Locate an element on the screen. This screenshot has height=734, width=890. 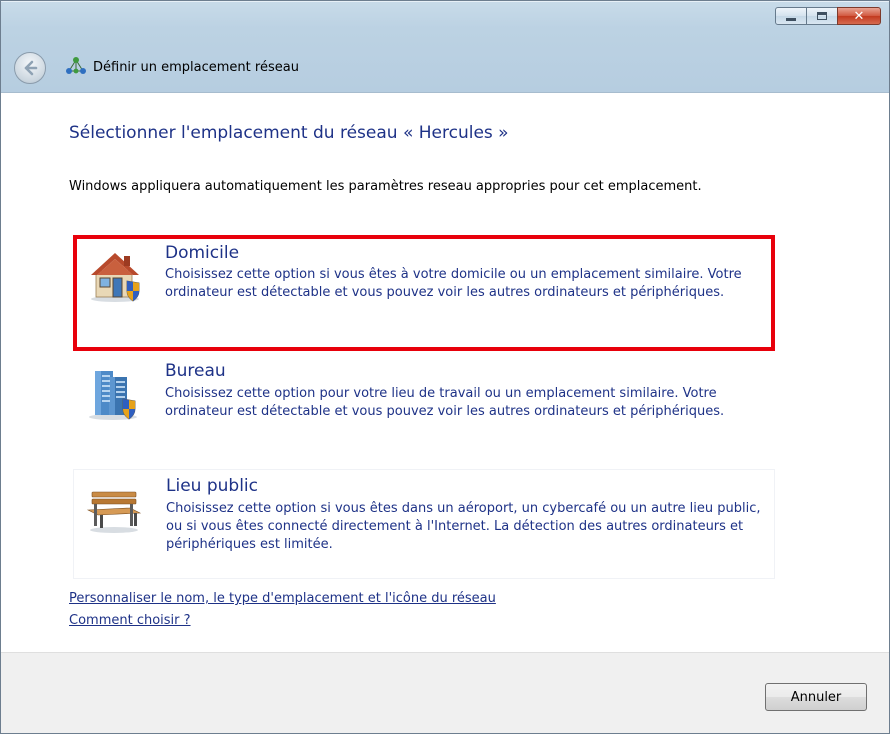
title-bar: ✕ Définir un emplacement réseau is located at coordinates (445, 47).